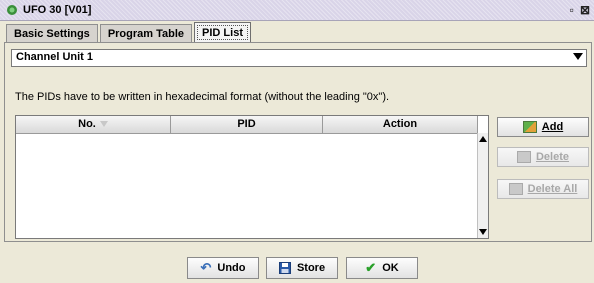 The height and width of the screenshot is (283, 594). What do you see at coordinates (103, 124) in the screenshot?
I see `sort-arrow-icon` at bounding box center [103, 124].